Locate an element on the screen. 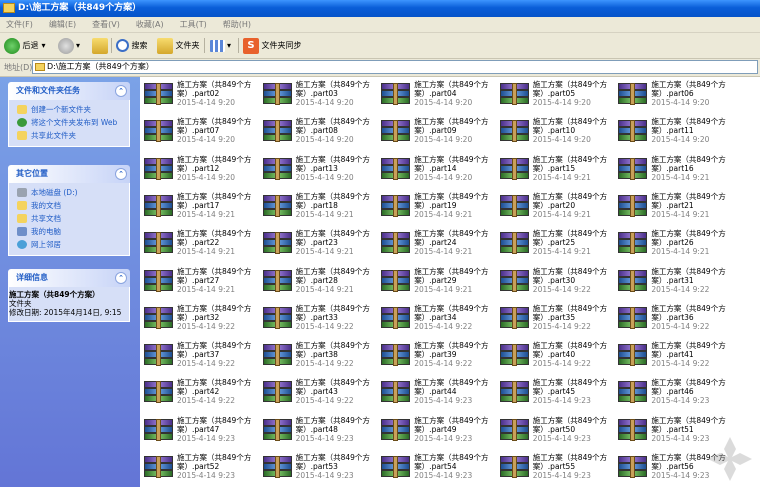 The height and width of the screenshot is (487, 760). menu-view: 查看(V) is located at coordinates (106, 24).